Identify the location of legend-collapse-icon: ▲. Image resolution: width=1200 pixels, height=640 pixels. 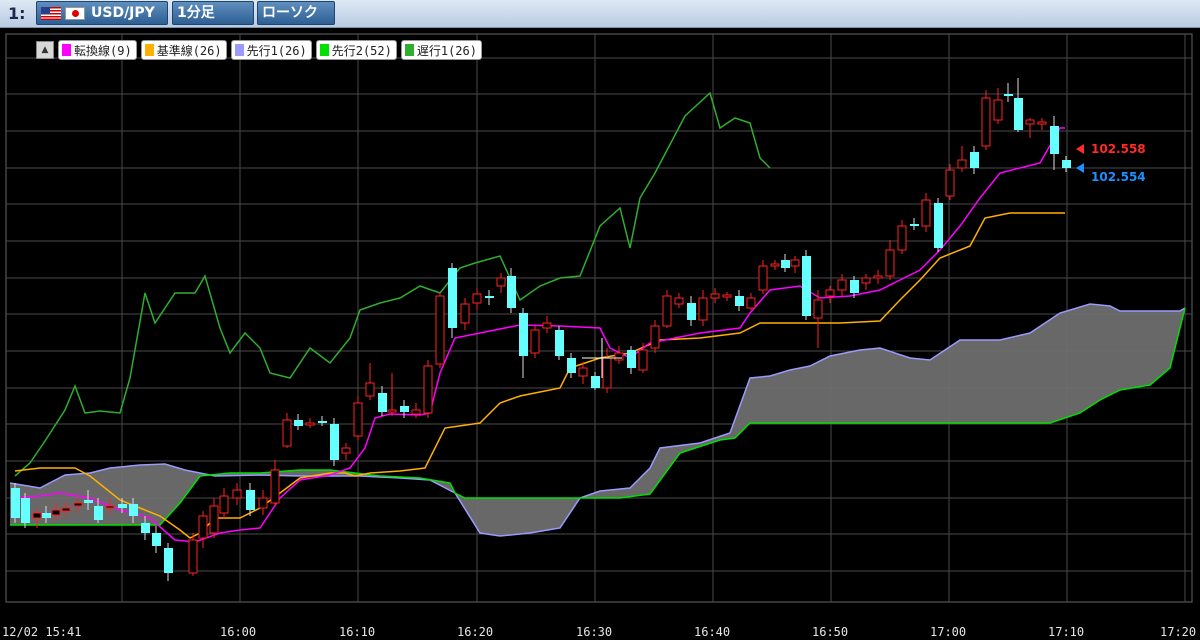
(45, 50).